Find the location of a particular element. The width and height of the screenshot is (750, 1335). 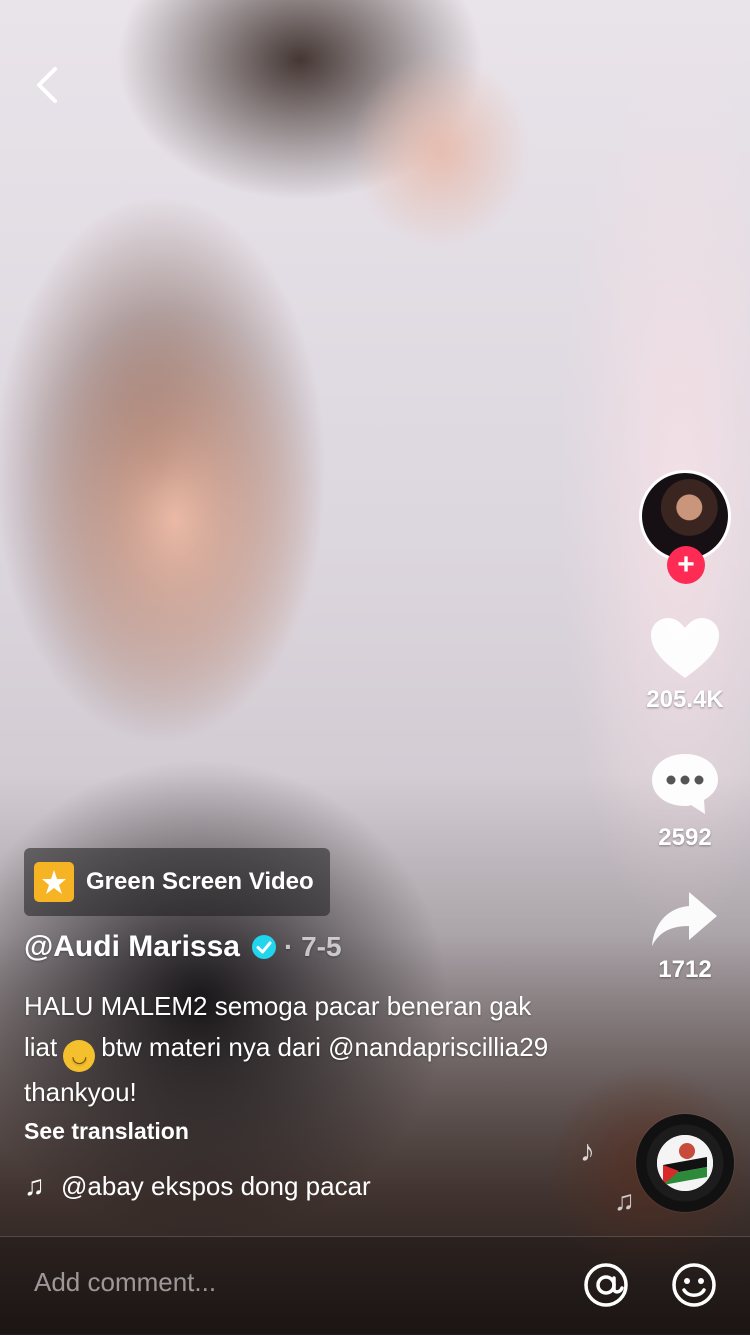

action-column: + 205.4K 2592 1712 is located at coordinates (685, 727).